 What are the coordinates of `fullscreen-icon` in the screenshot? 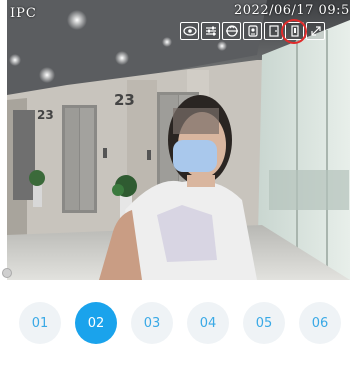 It's located at (315, 31).